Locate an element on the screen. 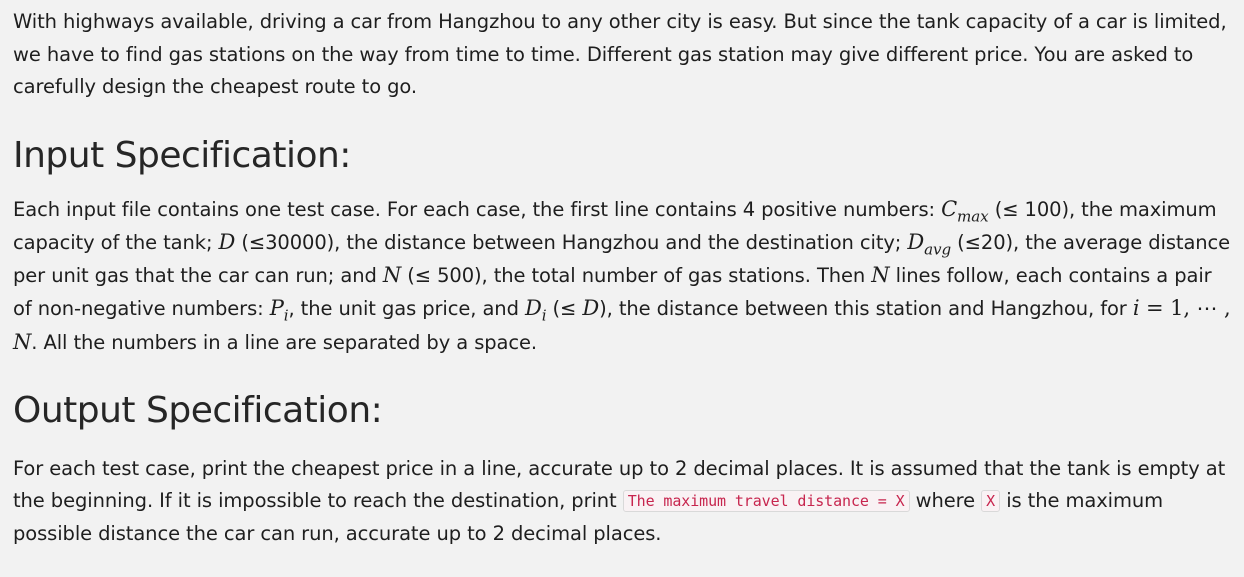  range-expression: = 1, ⋯ , is located at coordinates (1185, 308).